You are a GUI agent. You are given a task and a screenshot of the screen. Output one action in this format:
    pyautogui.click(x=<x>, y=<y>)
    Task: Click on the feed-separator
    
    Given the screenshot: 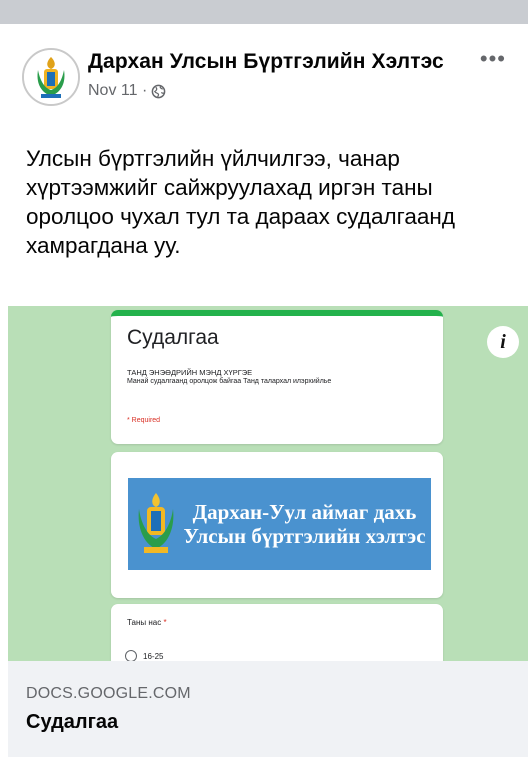 What is the action you would take?
    pyautogui.click(x=264, y=12)
    